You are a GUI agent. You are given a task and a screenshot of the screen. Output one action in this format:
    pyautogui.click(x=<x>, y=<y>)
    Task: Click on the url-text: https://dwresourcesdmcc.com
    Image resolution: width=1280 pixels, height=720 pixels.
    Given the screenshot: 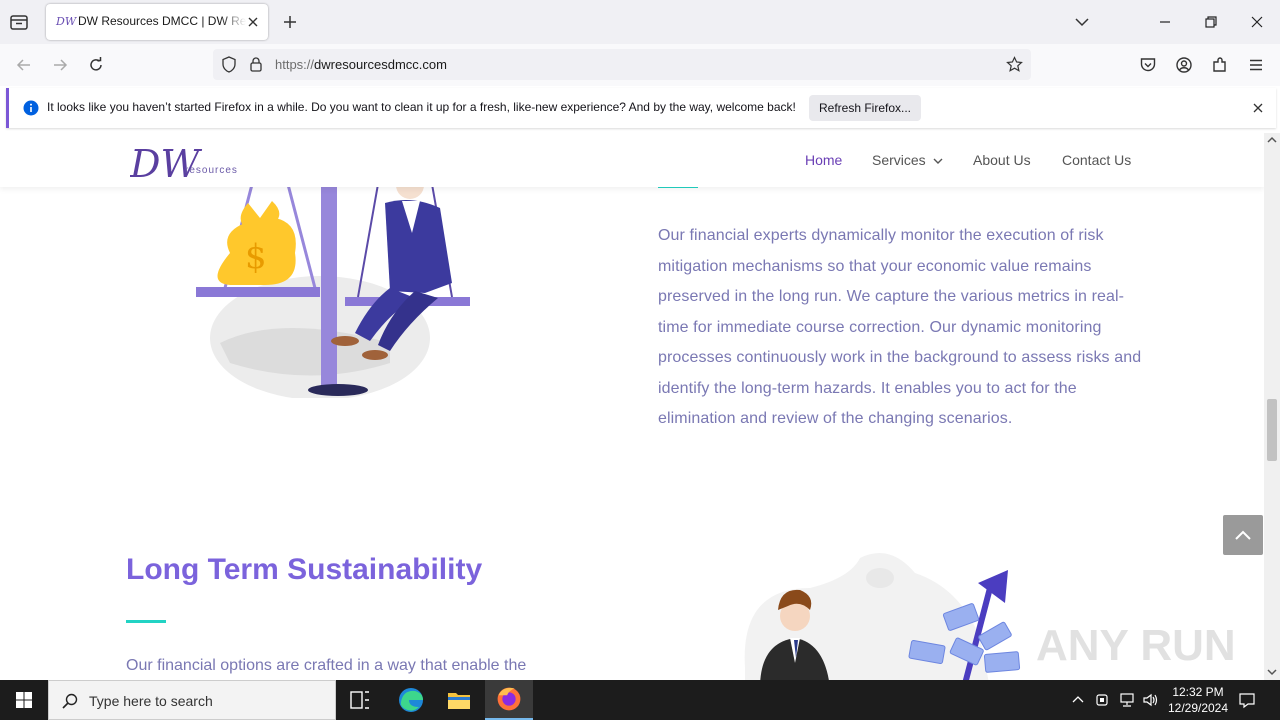 What is the action you would take?
    pyautogui.click(x=361, y=64)
    